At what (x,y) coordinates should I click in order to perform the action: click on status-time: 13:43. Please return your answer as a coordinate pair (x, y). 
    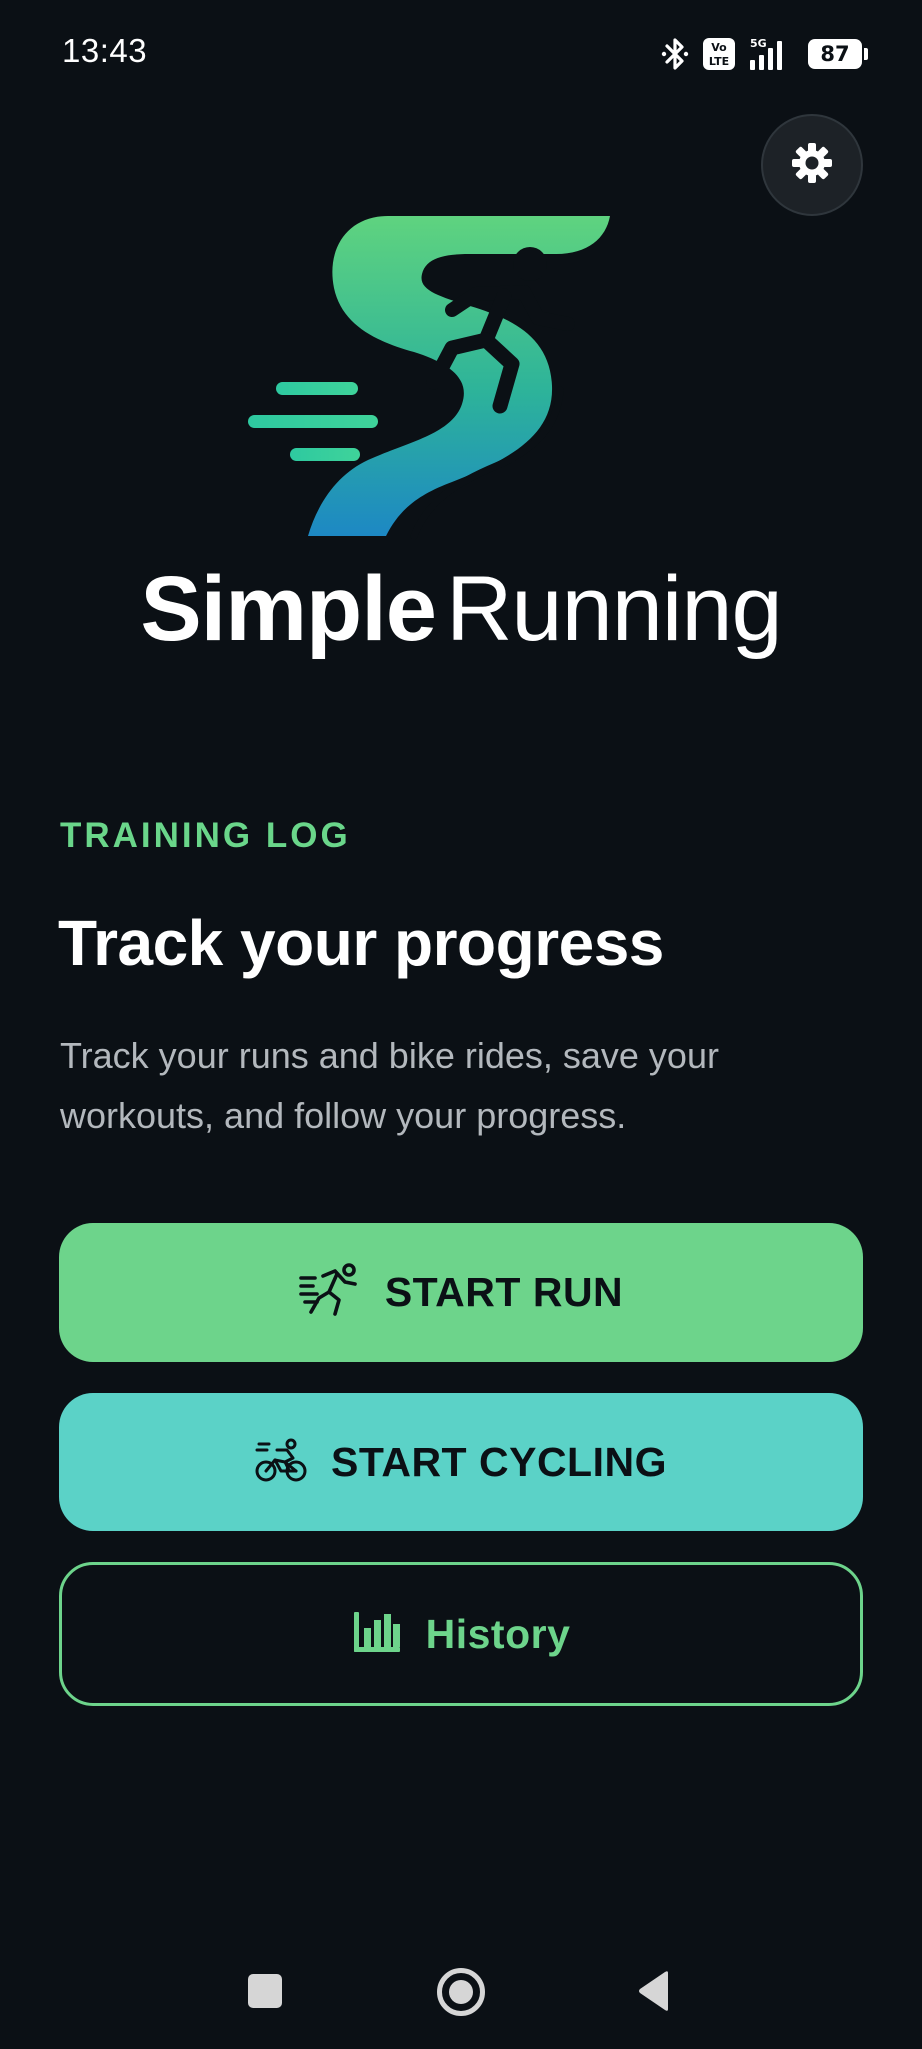
    Looking at the image, I should click on (105, 50).